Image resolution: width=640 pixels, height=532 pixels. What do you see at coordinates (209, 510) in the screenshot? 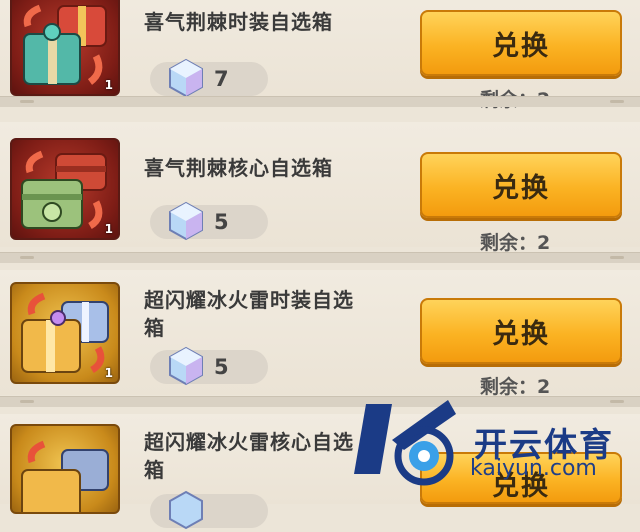
I see `item-cost` at bounding box center [209, 510].